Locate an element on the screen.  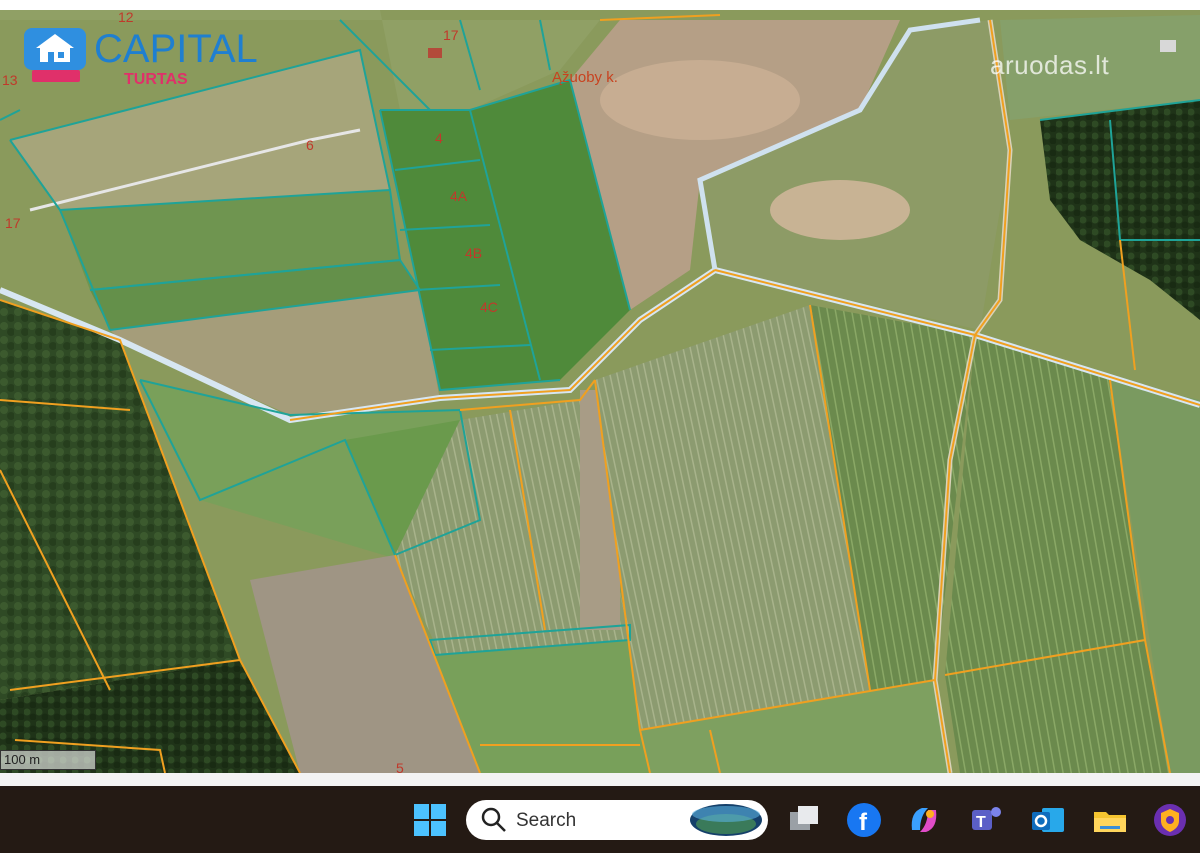
search-label: Search is located at coordinates (546, 820).